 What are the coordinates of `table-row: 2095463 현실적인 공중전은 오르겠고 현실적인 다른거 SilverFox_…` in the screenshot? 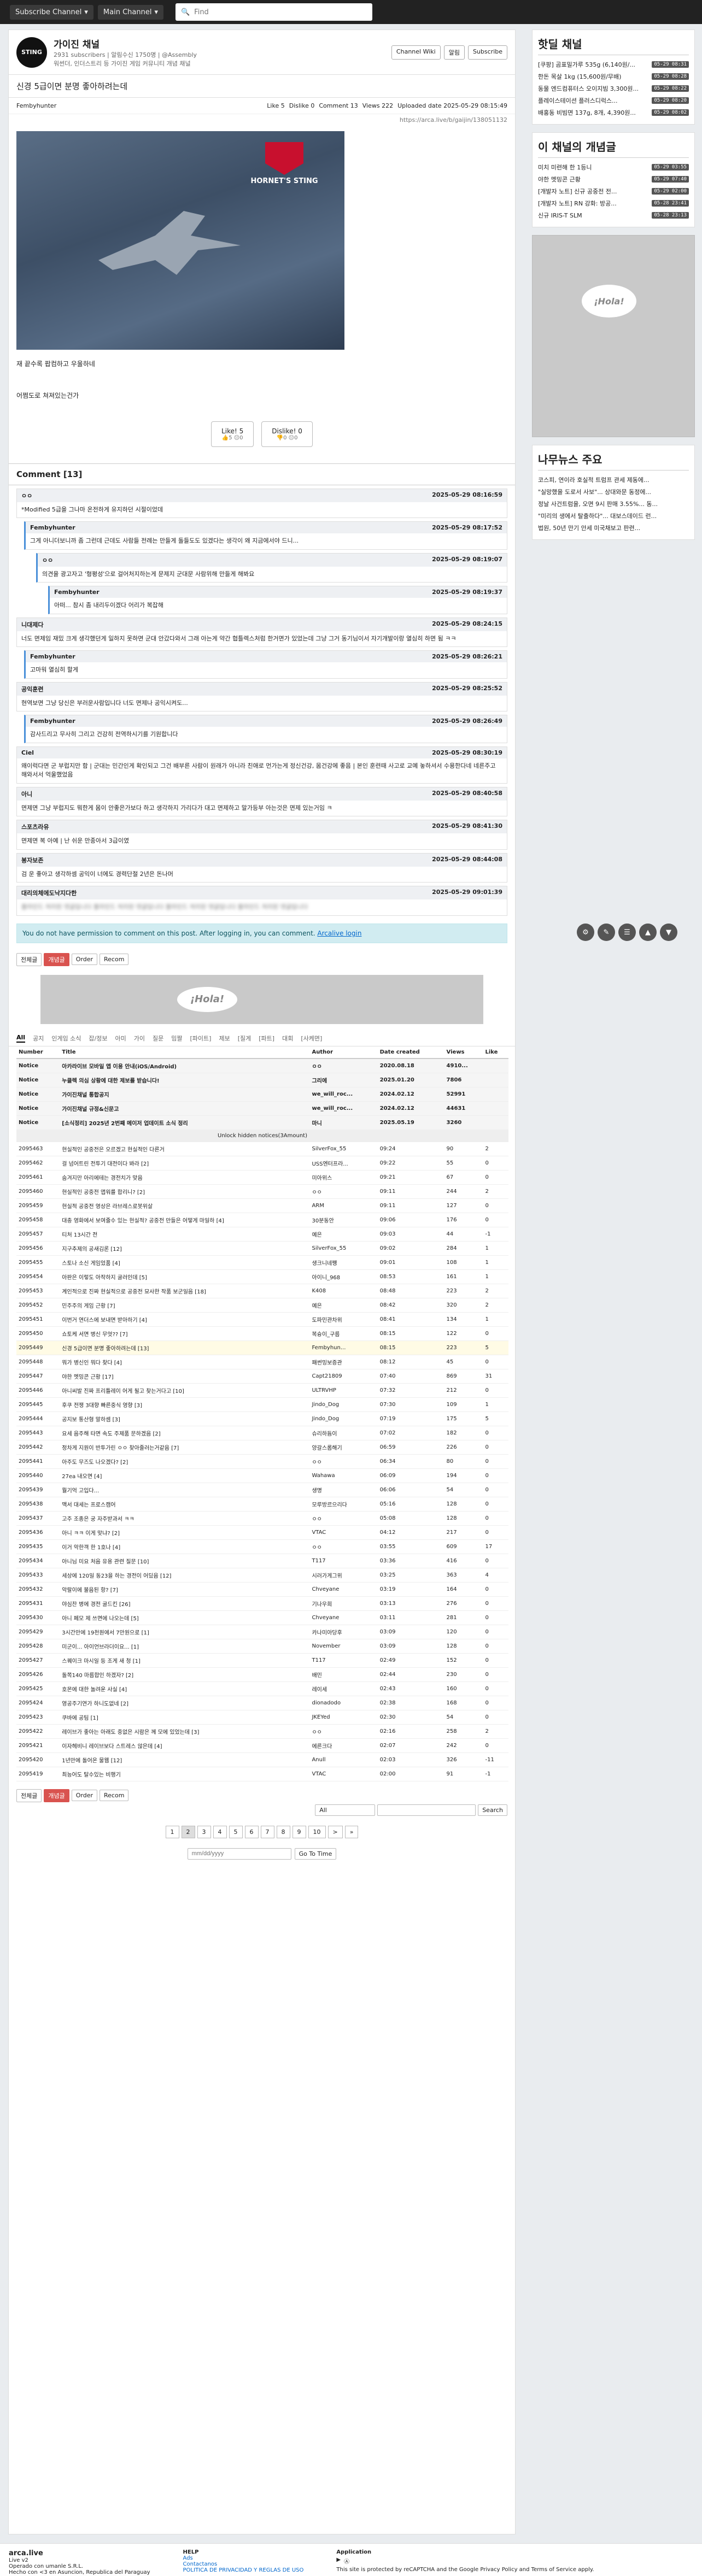 It's located at (262, 1149).